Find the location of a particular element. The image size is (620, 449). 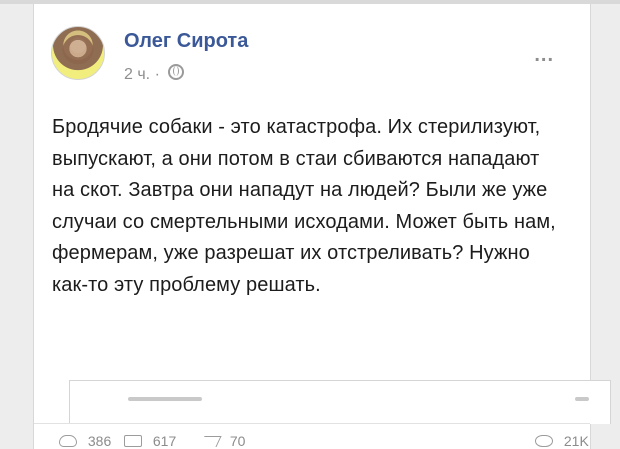

views-count: 21K is located at coordinates (576, 441).